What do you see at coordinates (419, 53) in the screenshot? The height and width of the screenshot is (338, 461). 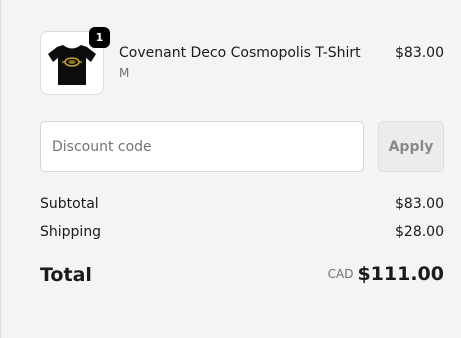 I see `line-item-price: $83.00` at bounding box center [419, 53].